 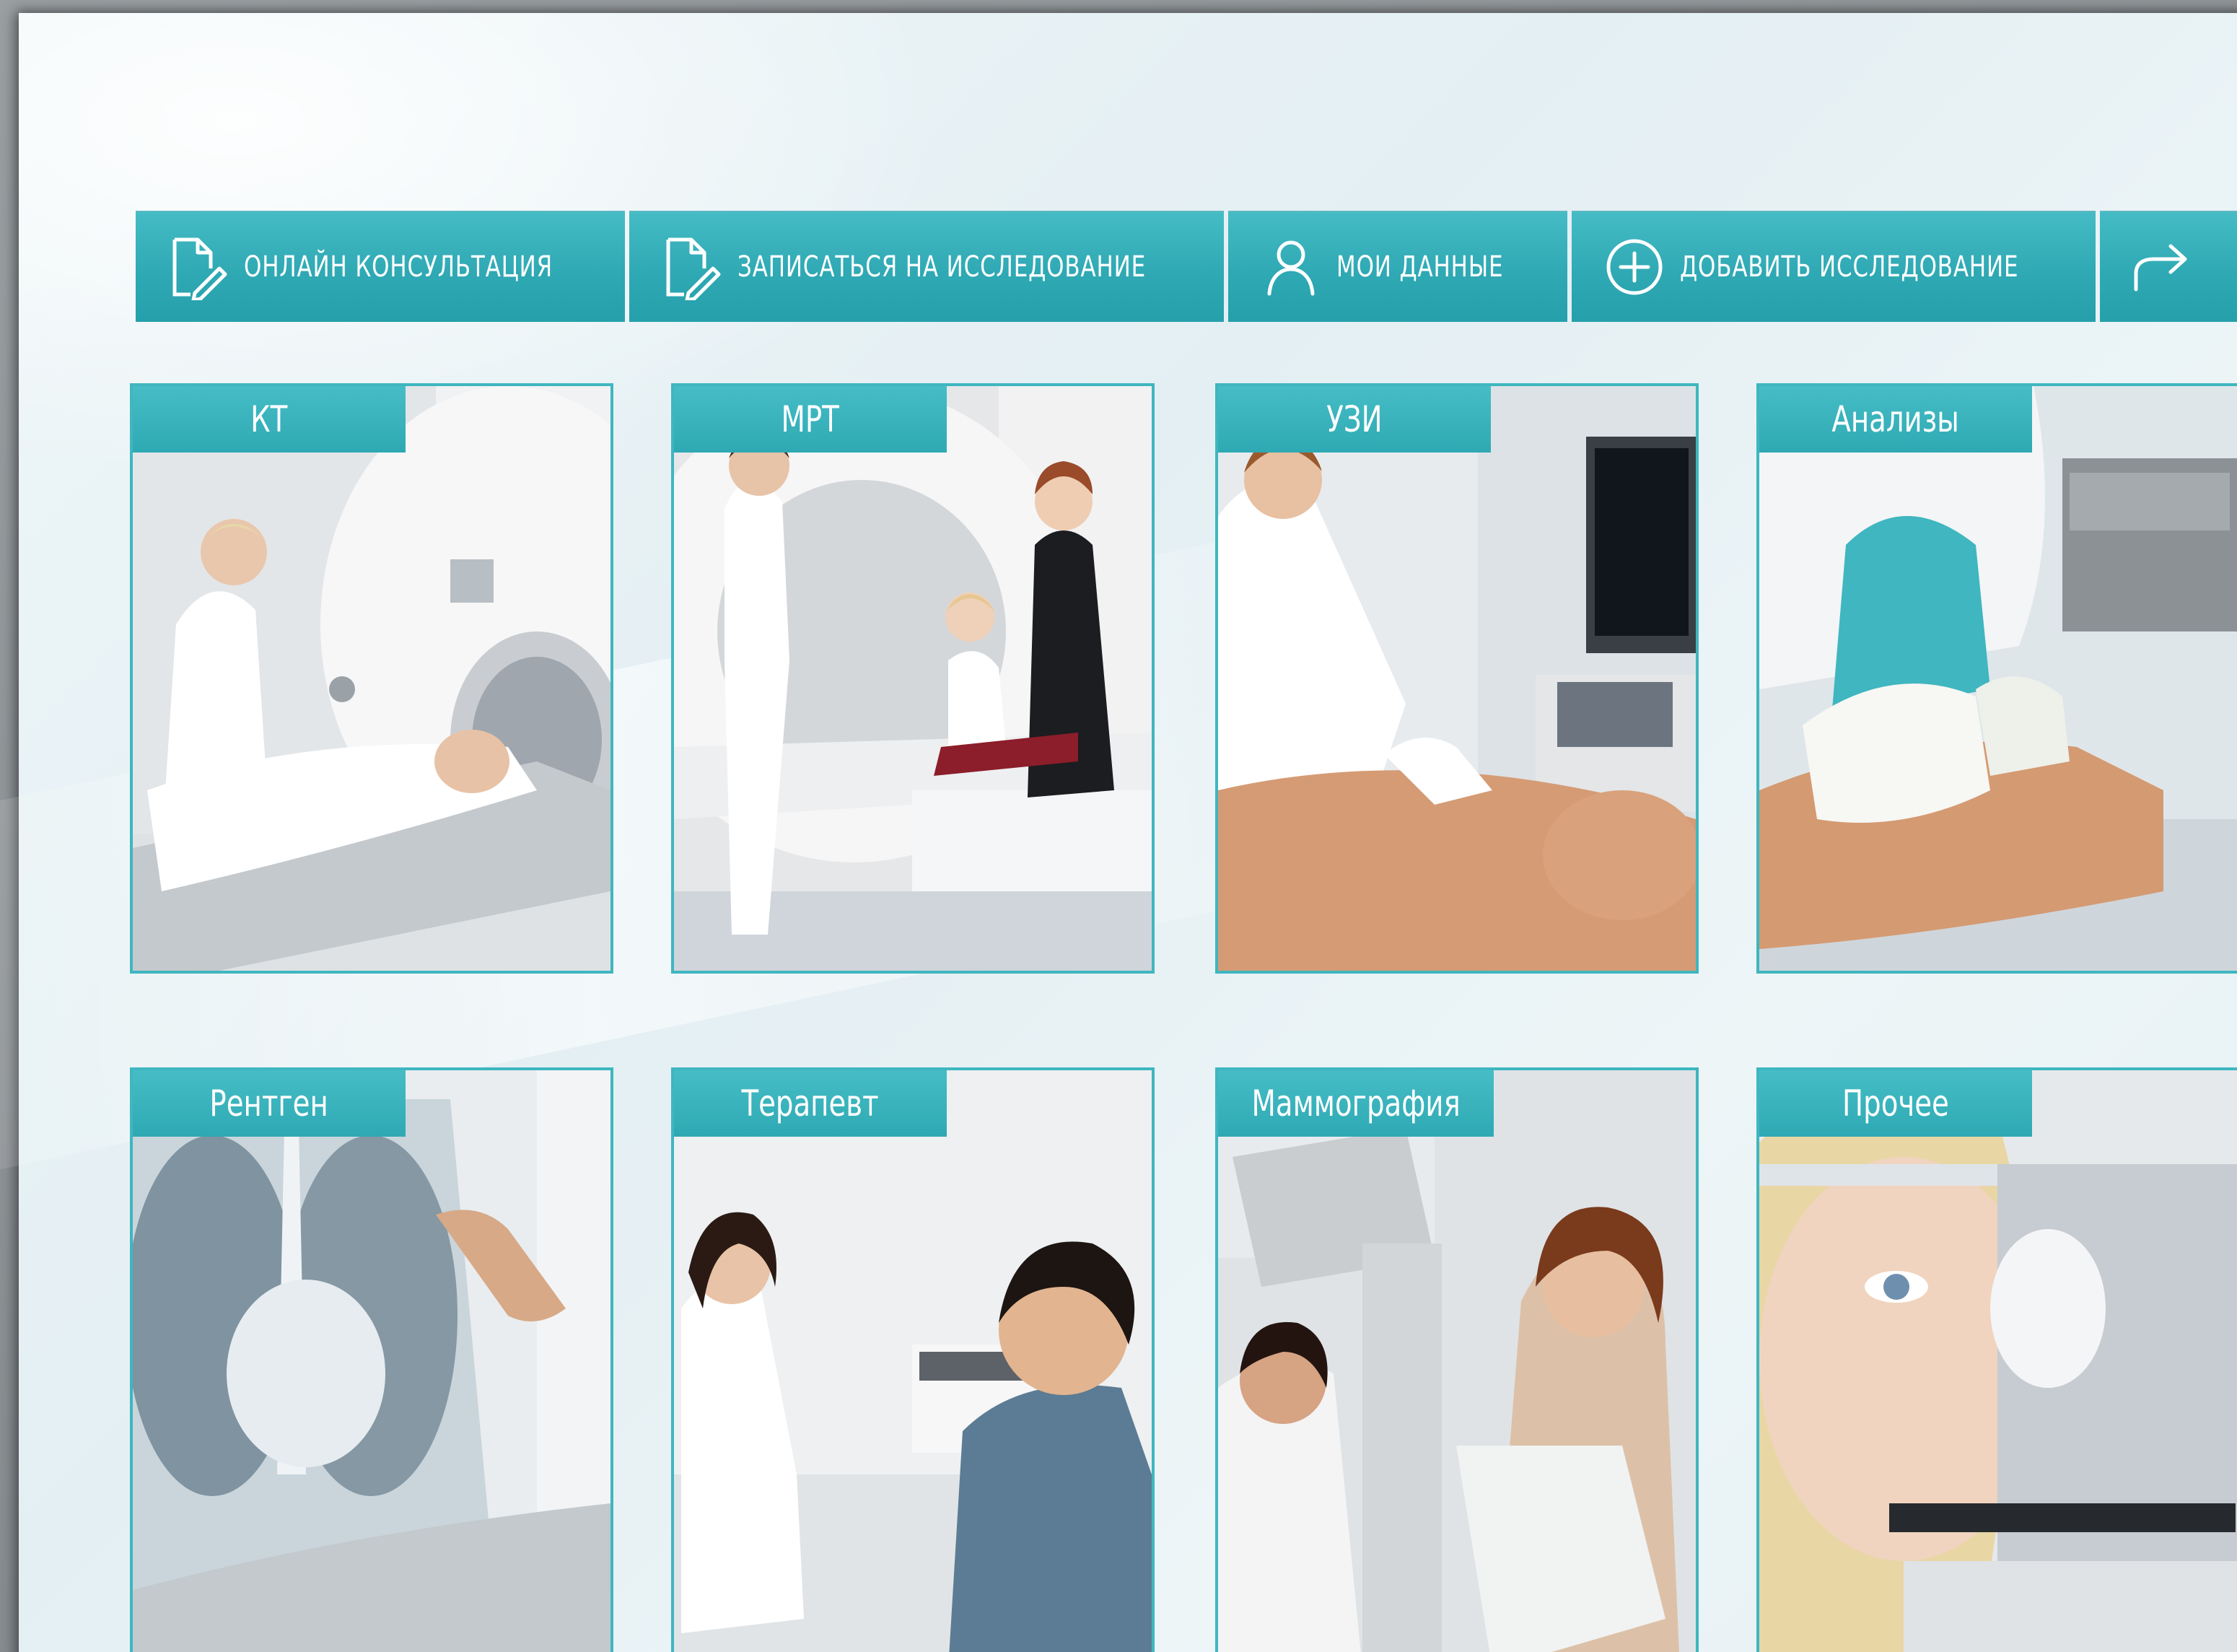 I want to click on ultrasound-photo, so click(x=1457, y=678).